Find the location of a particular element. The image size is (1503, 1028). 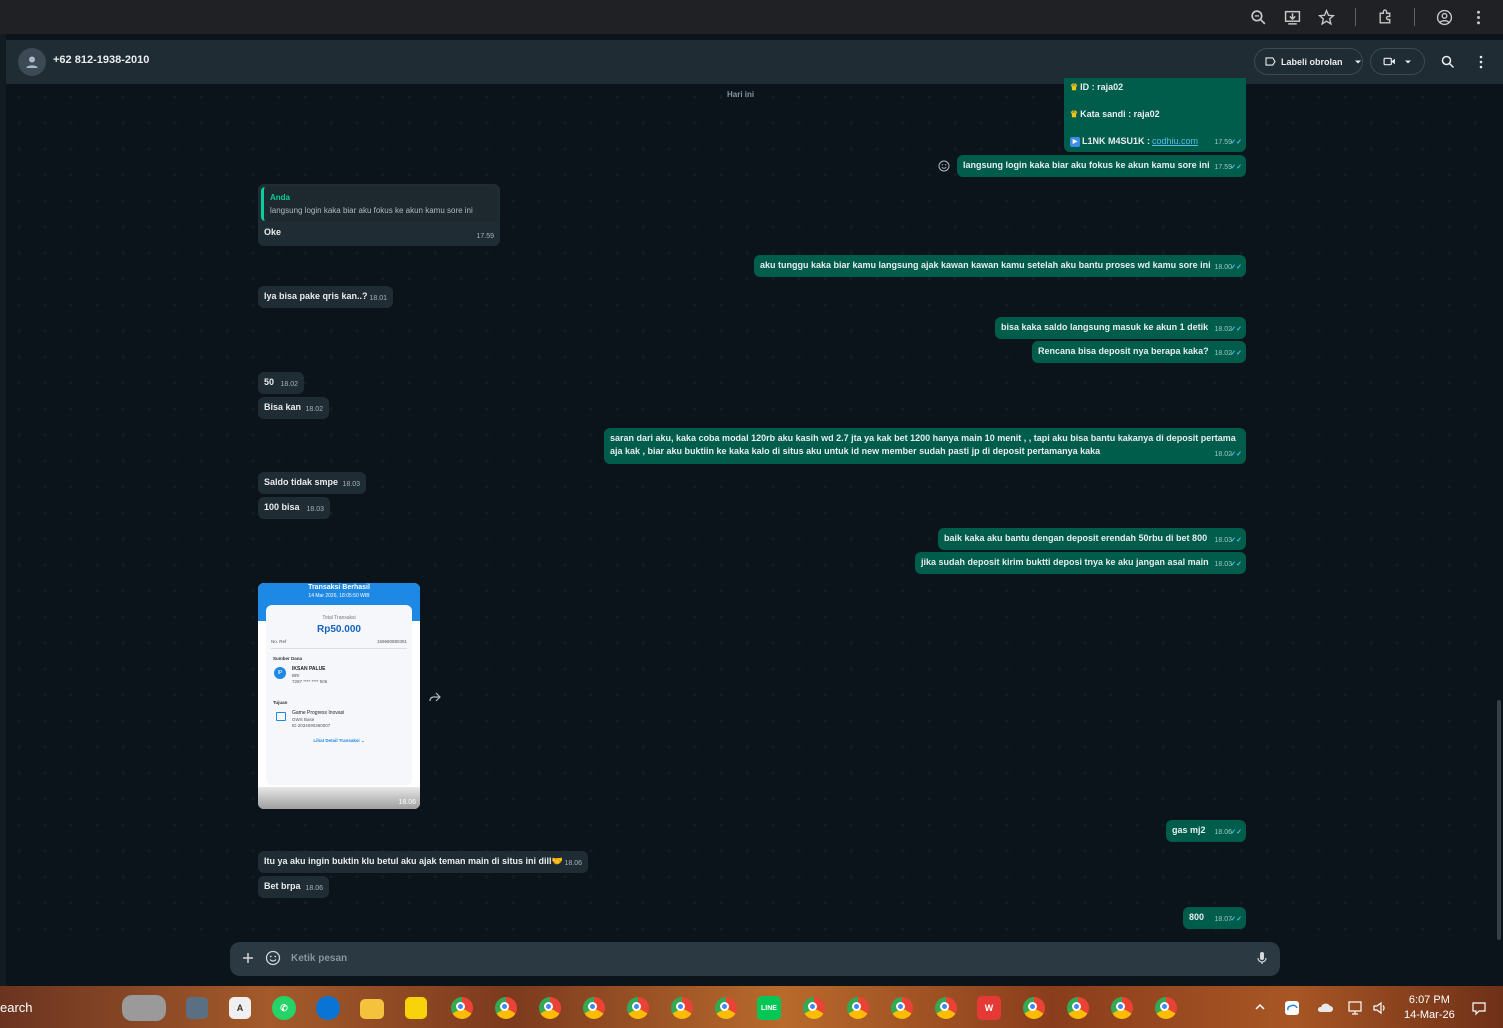

sticky-notes-icon is located at coordinates (416, 1008).